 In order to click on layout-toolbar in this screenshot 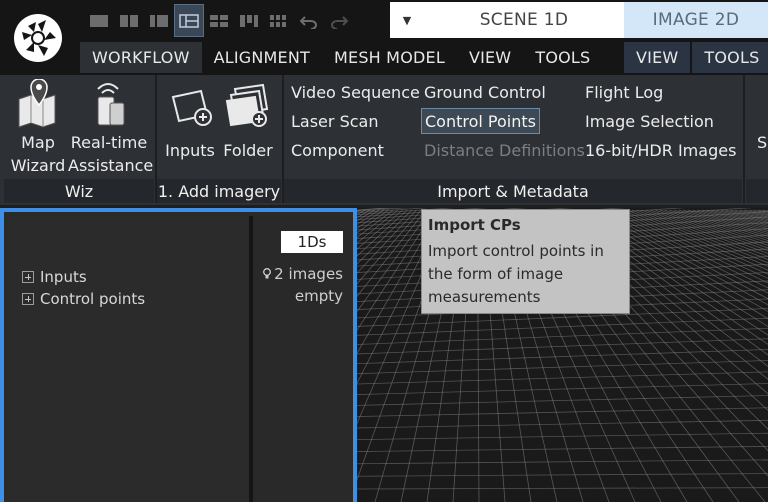, I will do `click(219, 20)`.